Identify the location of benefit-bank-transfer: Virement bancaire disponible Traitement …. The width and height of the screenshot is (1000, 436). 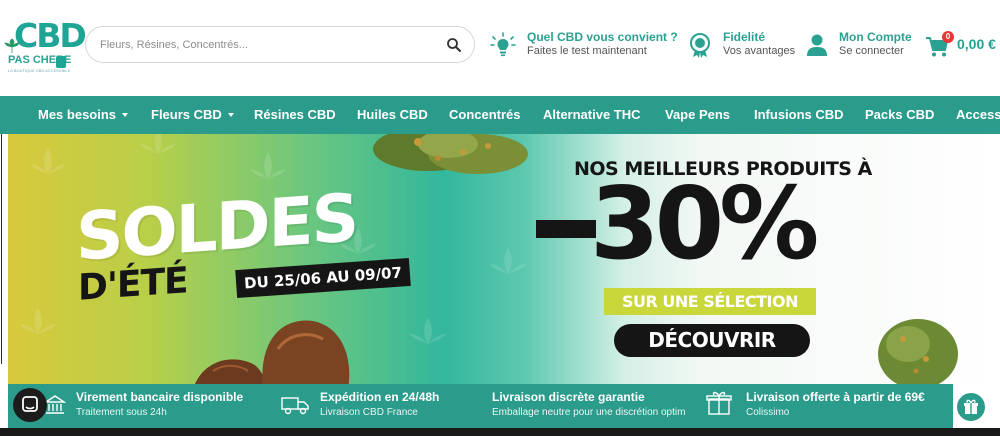
(151, 406).